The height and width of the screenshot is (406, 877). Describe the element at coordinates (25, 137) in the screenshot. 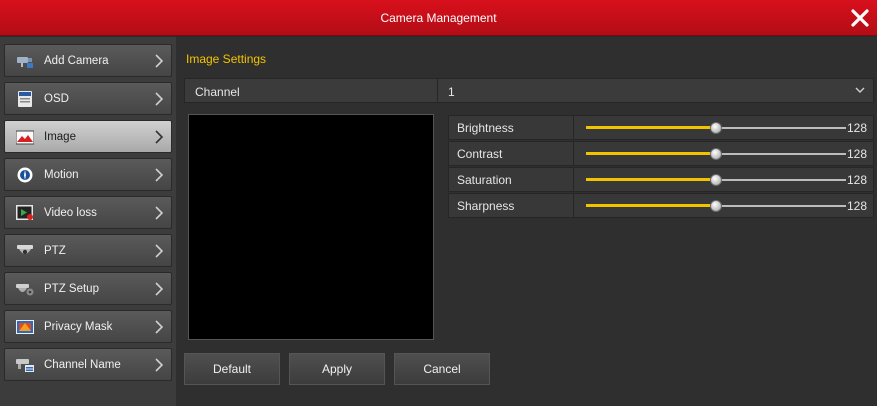

I see `image-icon` at that location.